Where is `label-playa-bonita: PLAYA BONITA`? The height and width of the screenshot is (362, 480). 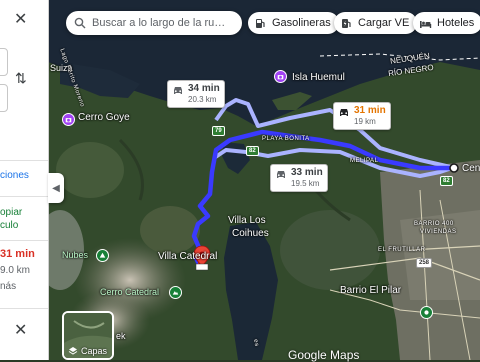 label-playa-bonita: PLAYA BONITA is located at coordinates (286, 139).